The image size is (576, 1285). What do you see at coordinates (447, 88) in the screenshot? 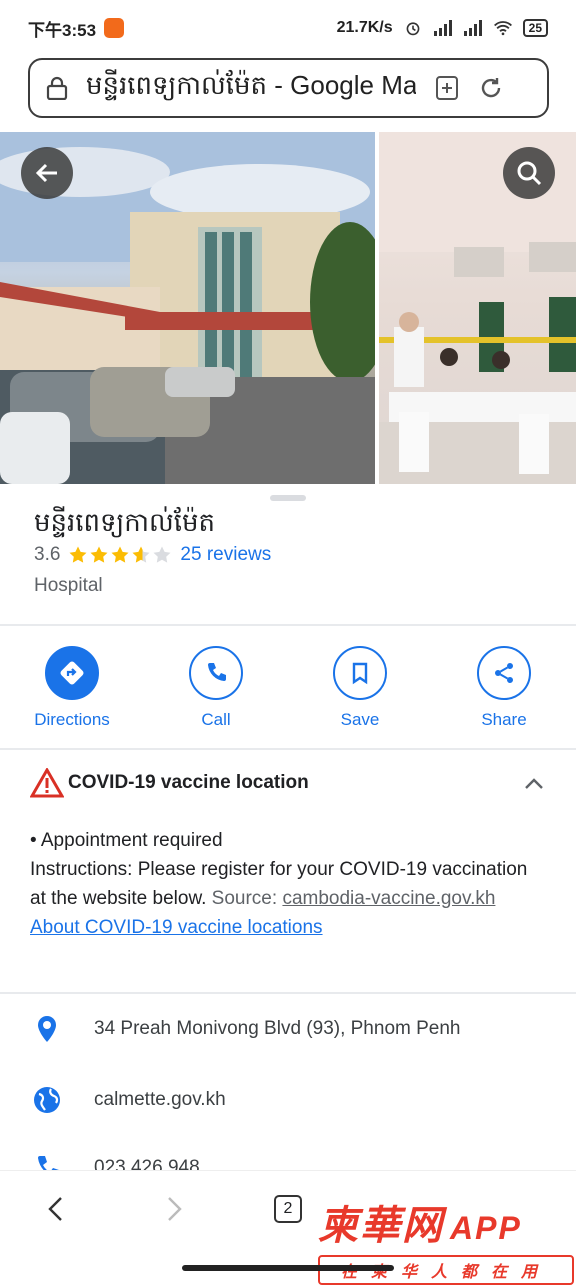
I see `add-bookmark-icon` at bounding box center [447, 88].